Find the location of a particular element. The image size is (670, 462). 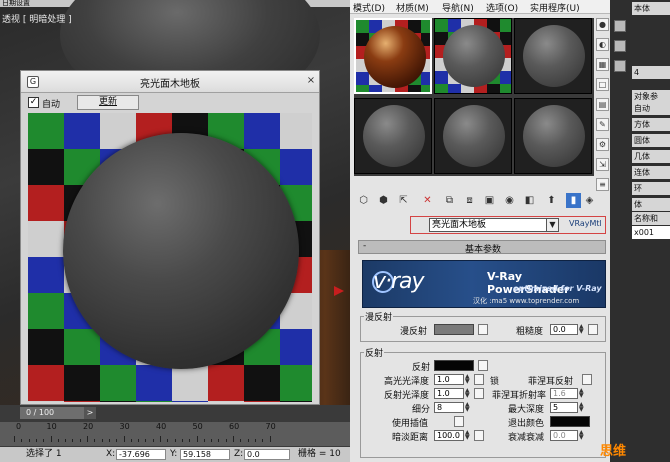

menu-navigation: 导航(N) is located at coordinates (458, 7).